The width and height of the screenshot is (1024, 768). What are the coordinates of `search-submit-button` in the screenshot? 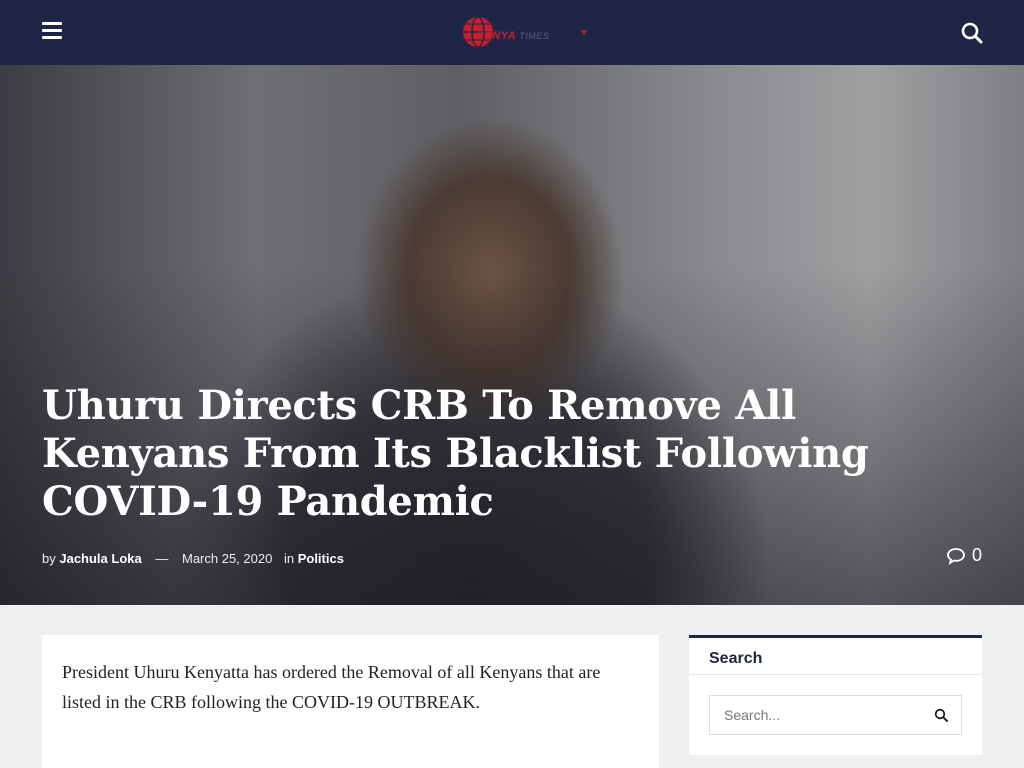 It's located at (941, 715).